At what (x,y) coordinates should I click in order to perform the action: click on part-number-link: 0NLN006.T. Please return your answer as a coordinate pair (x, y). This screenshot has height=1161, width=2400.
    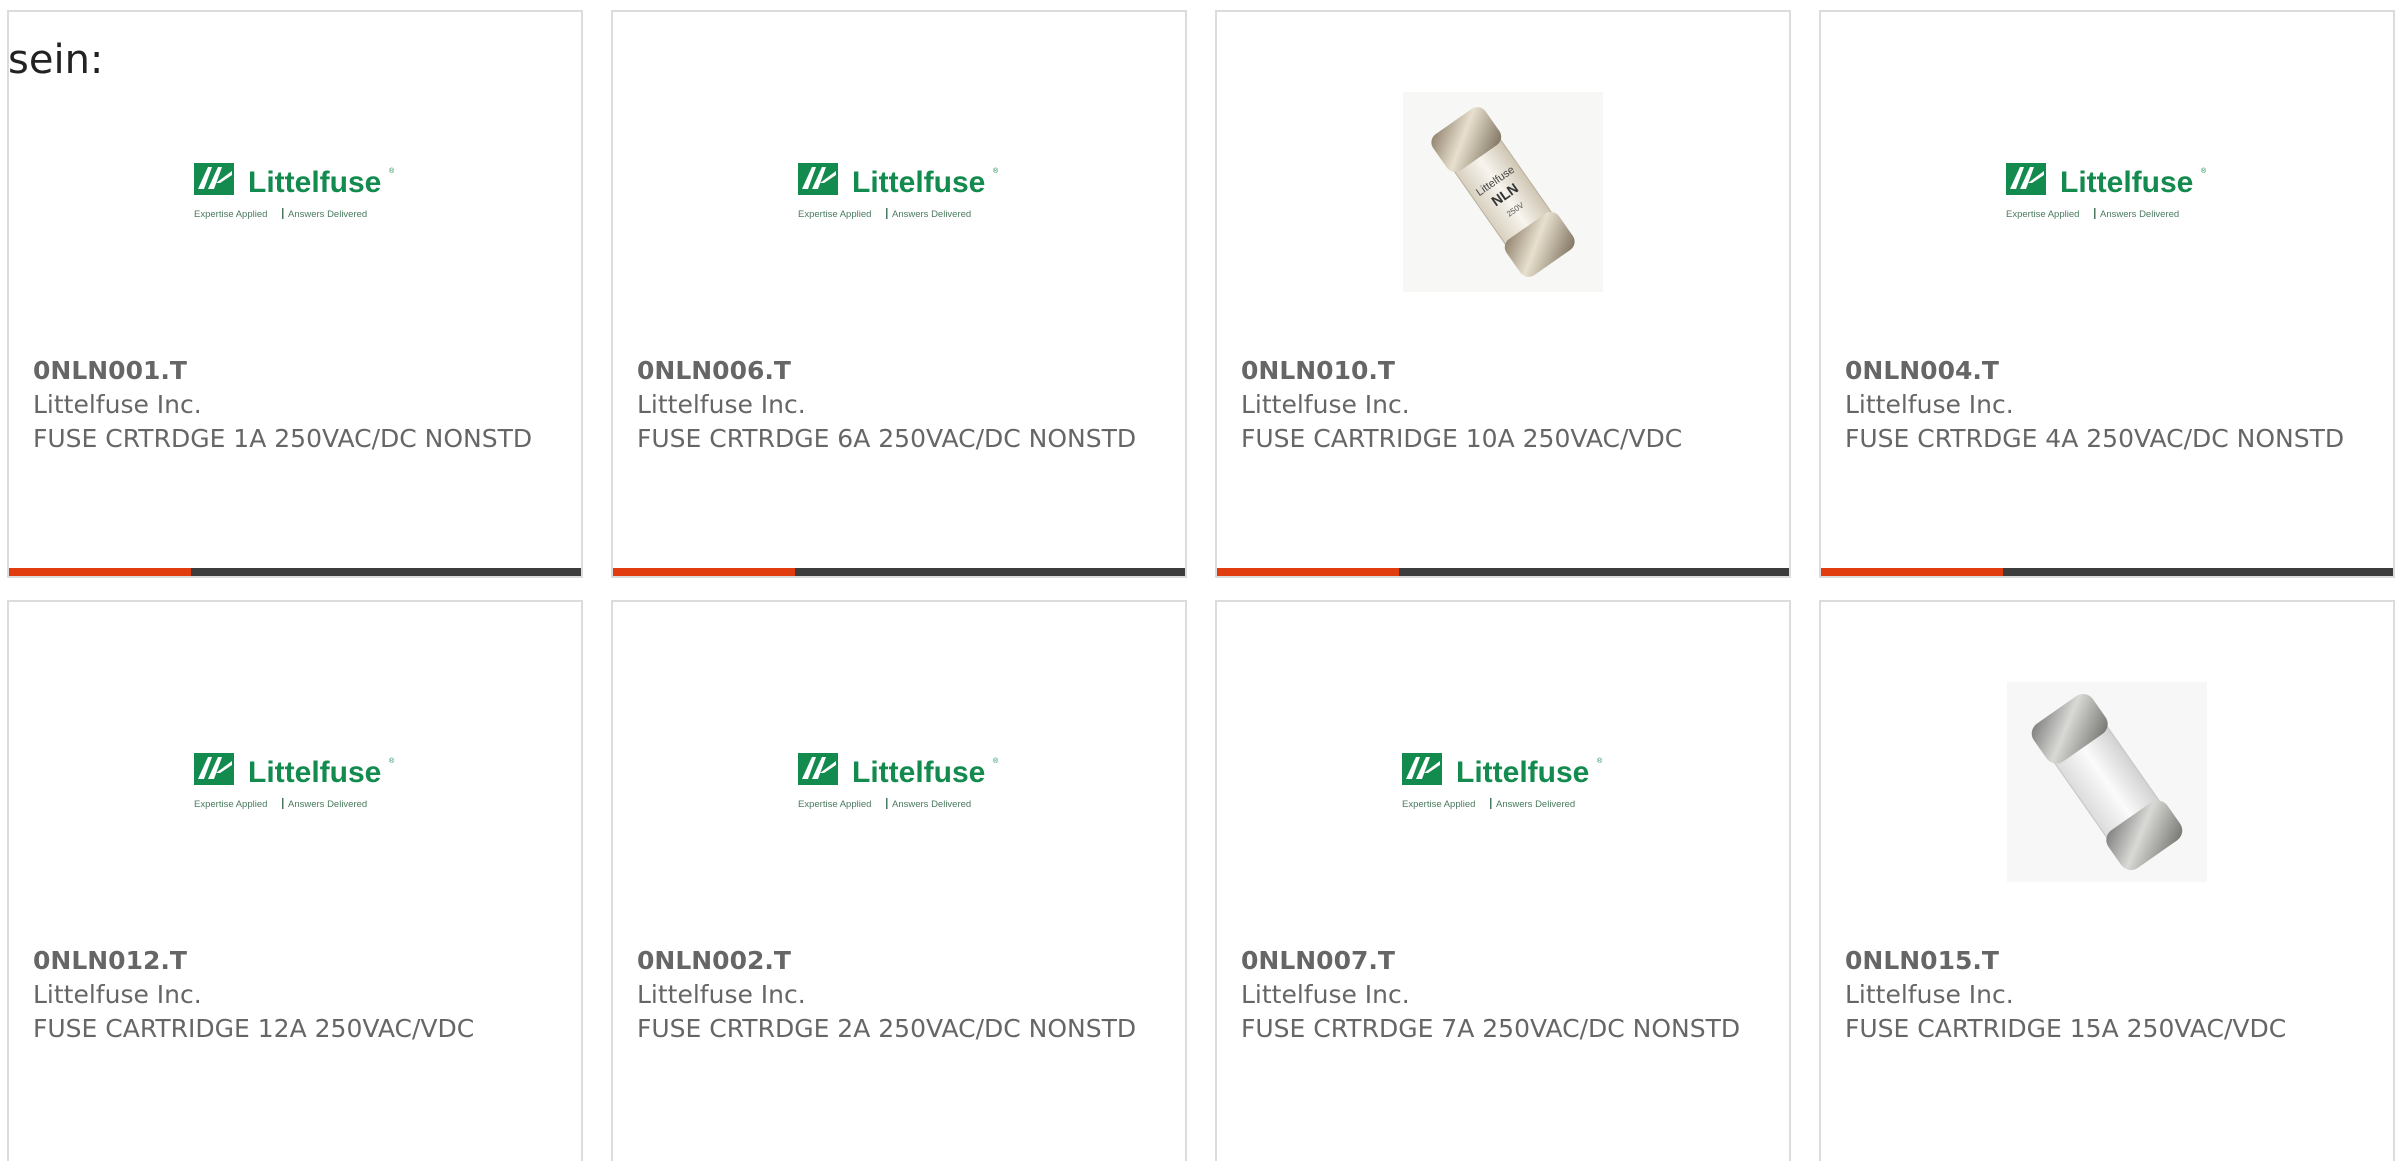
    Looking at the image, I should click on (899, 371).